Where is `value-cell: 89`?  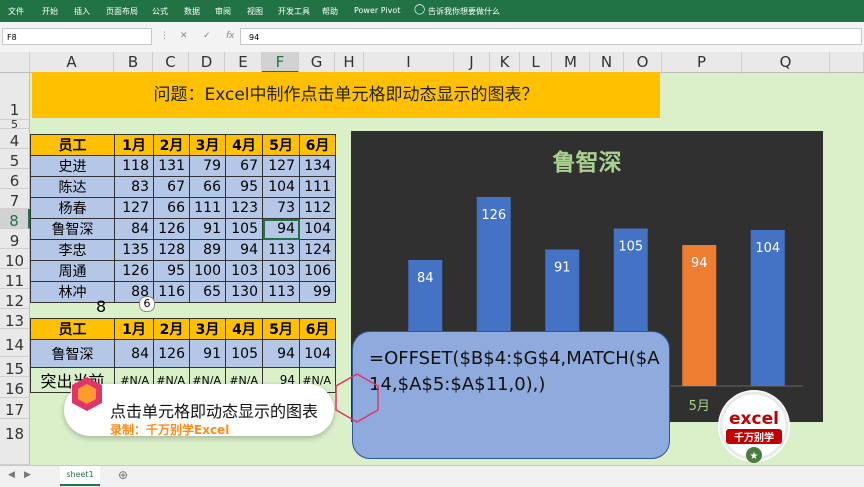 value-cell: 89 is located at coordinates (207, 250).